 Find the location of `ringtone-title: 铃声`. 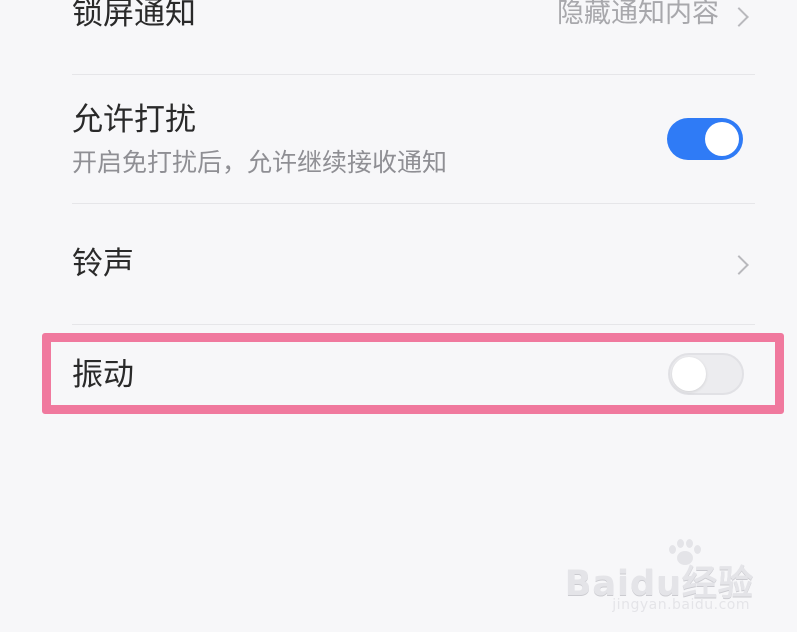

ringtone-title: 铃声 is located at coordinates (103, 264).